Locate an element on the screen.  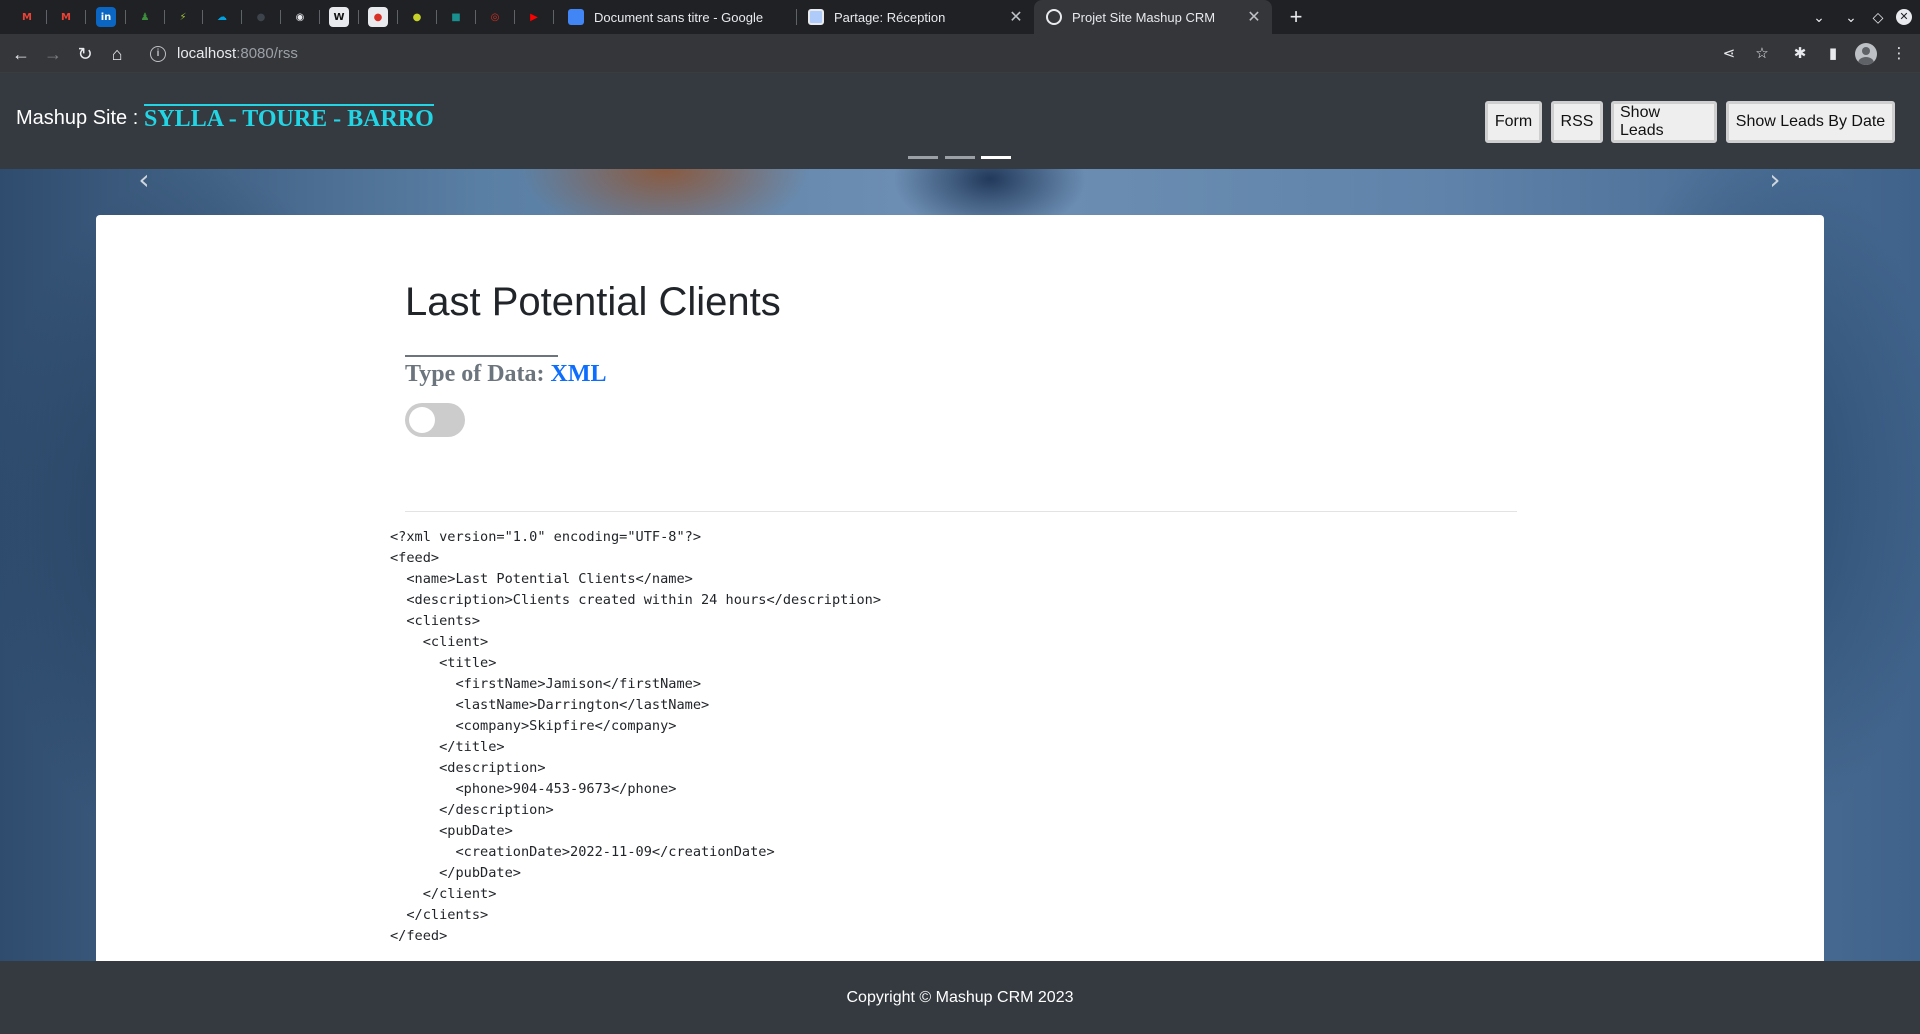
maximize-icon: ◇ is located at coordinates (1878, 17).